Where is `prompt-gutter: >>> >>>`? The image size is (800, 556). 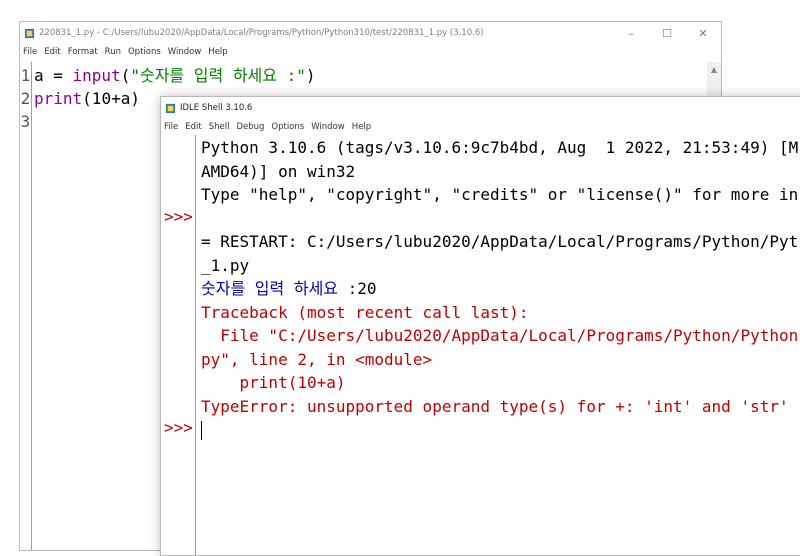 prompt-gutter: >>> >>> is located at coordinates (178, 345).